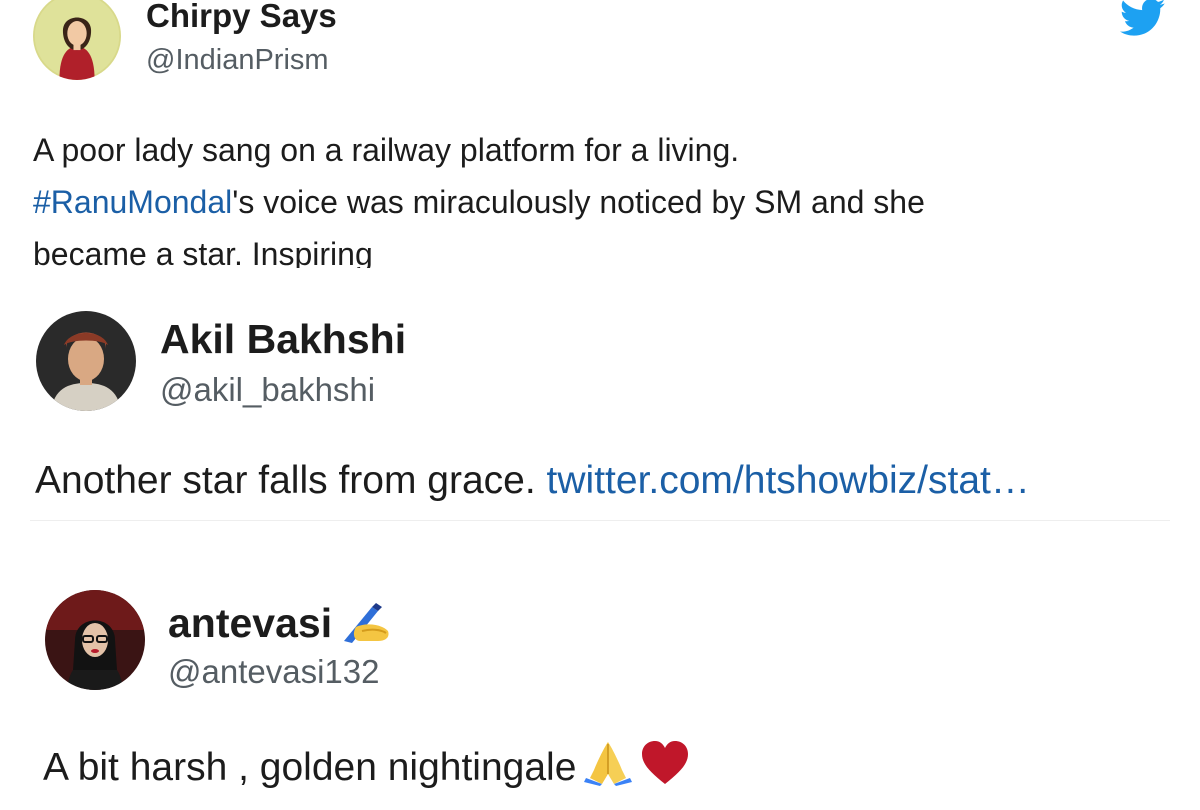 This screenshot has width=1200, height=810. I want to click on twitter-bird-icon, so click(1142, 19).